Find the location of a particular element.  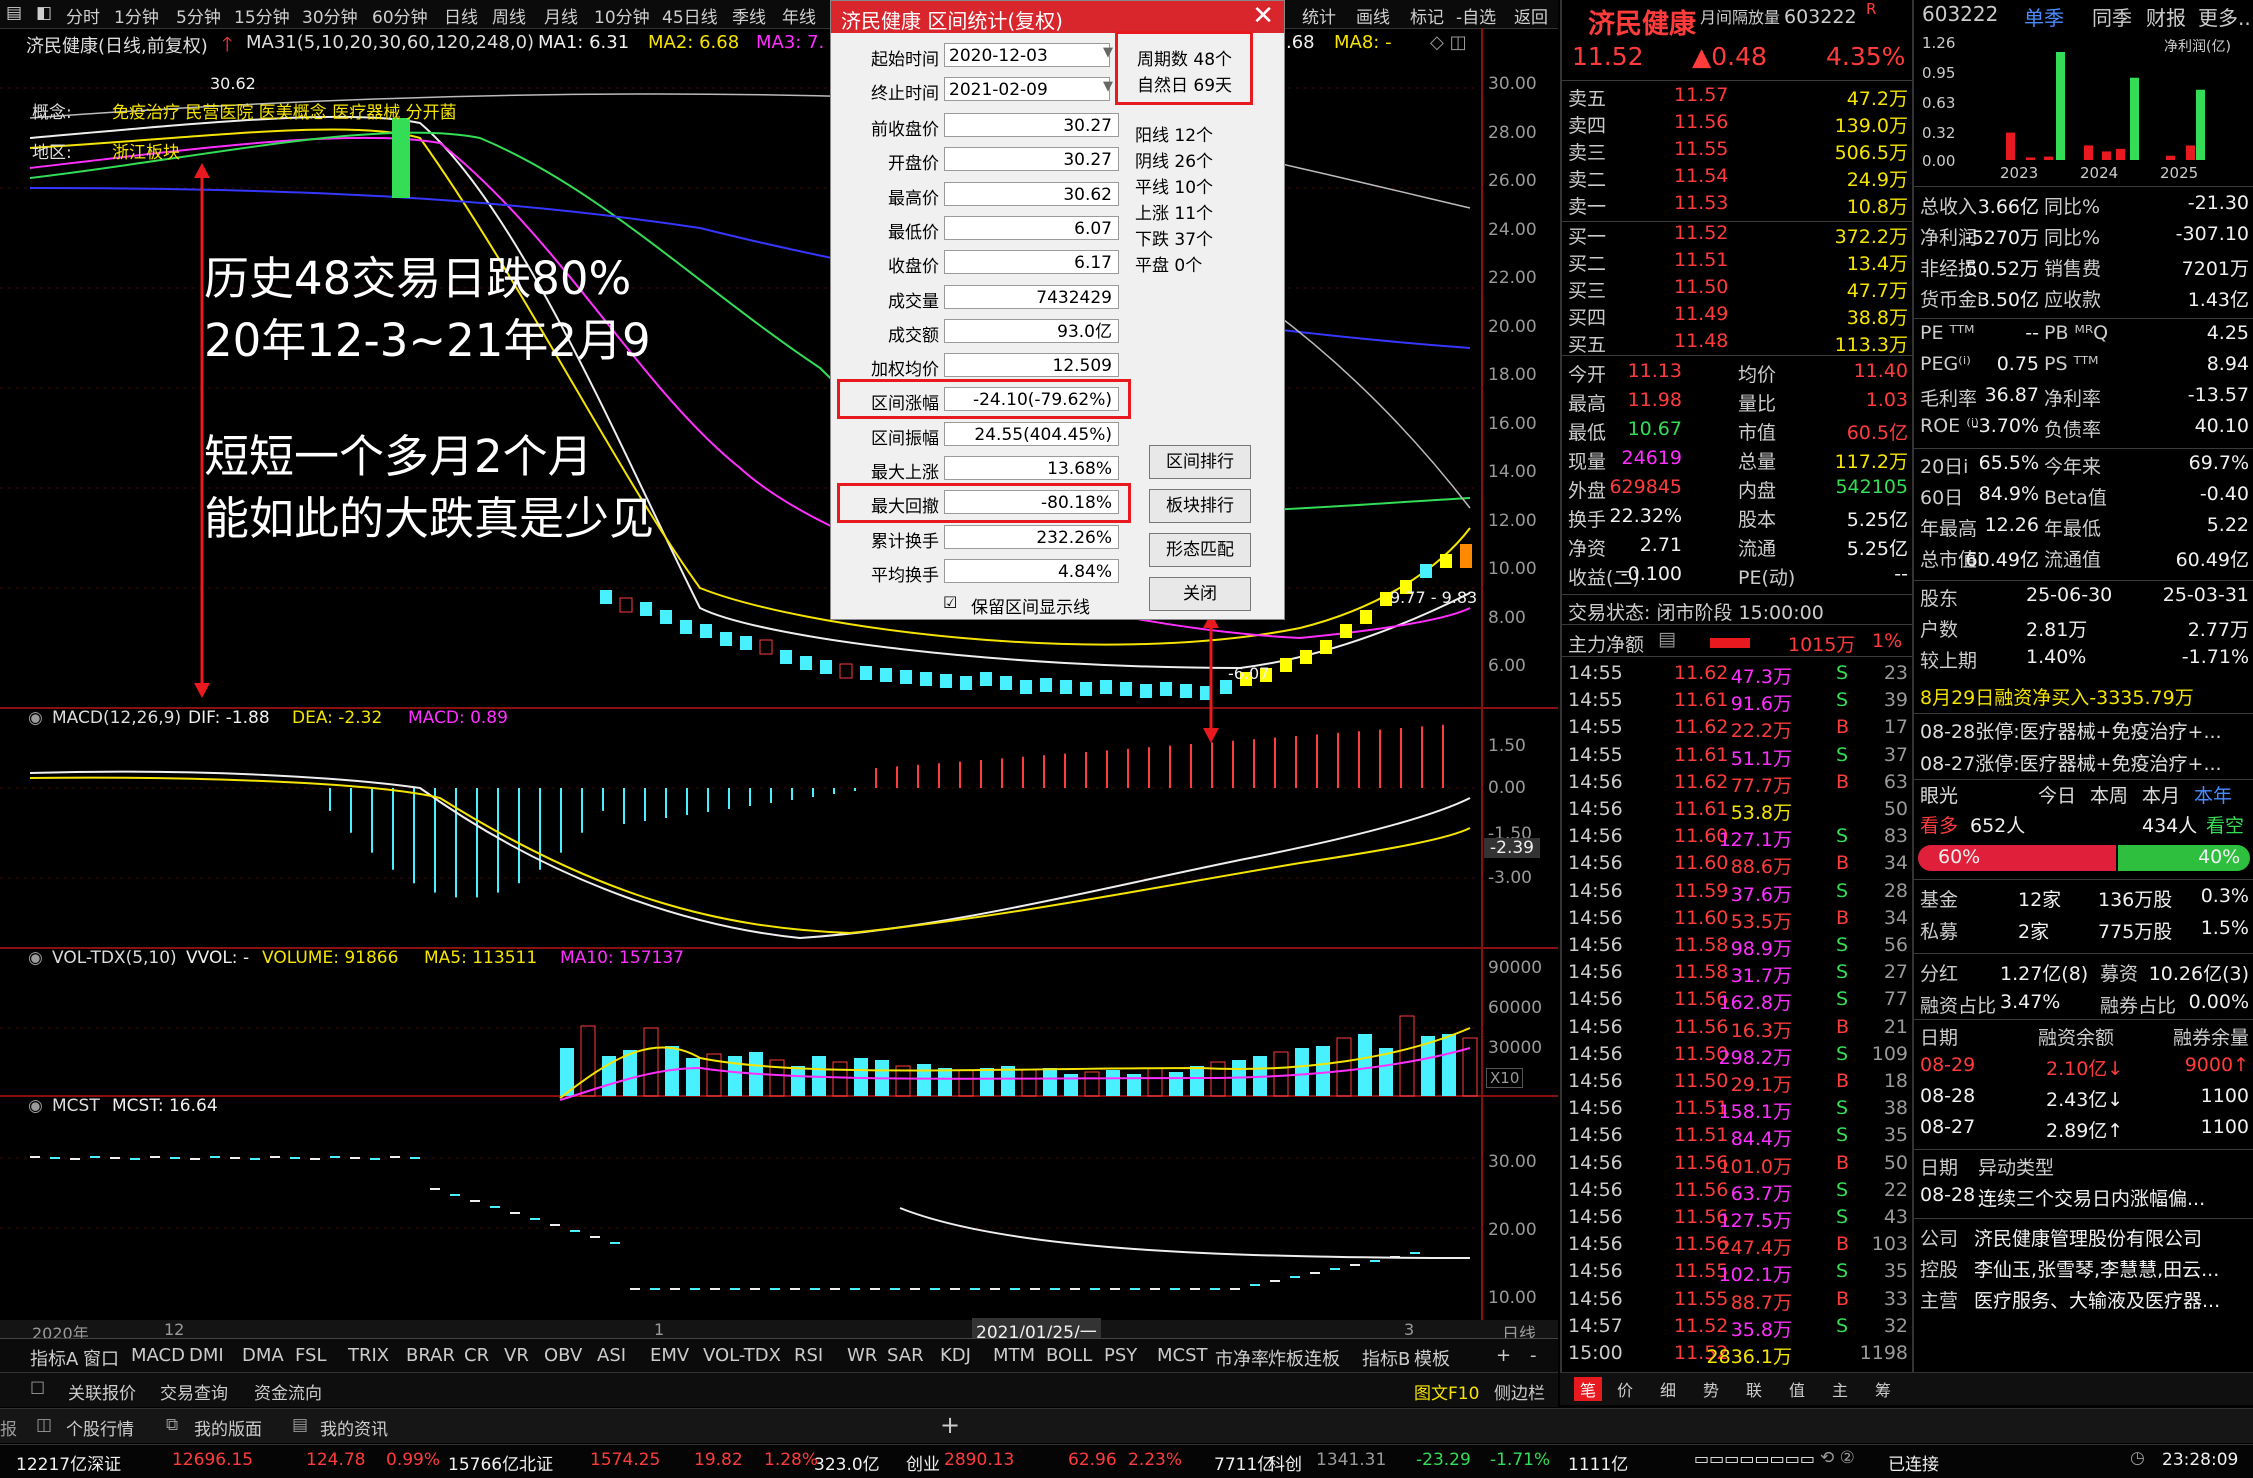

indicator-right: - is located at coordinates (1533, 1355).